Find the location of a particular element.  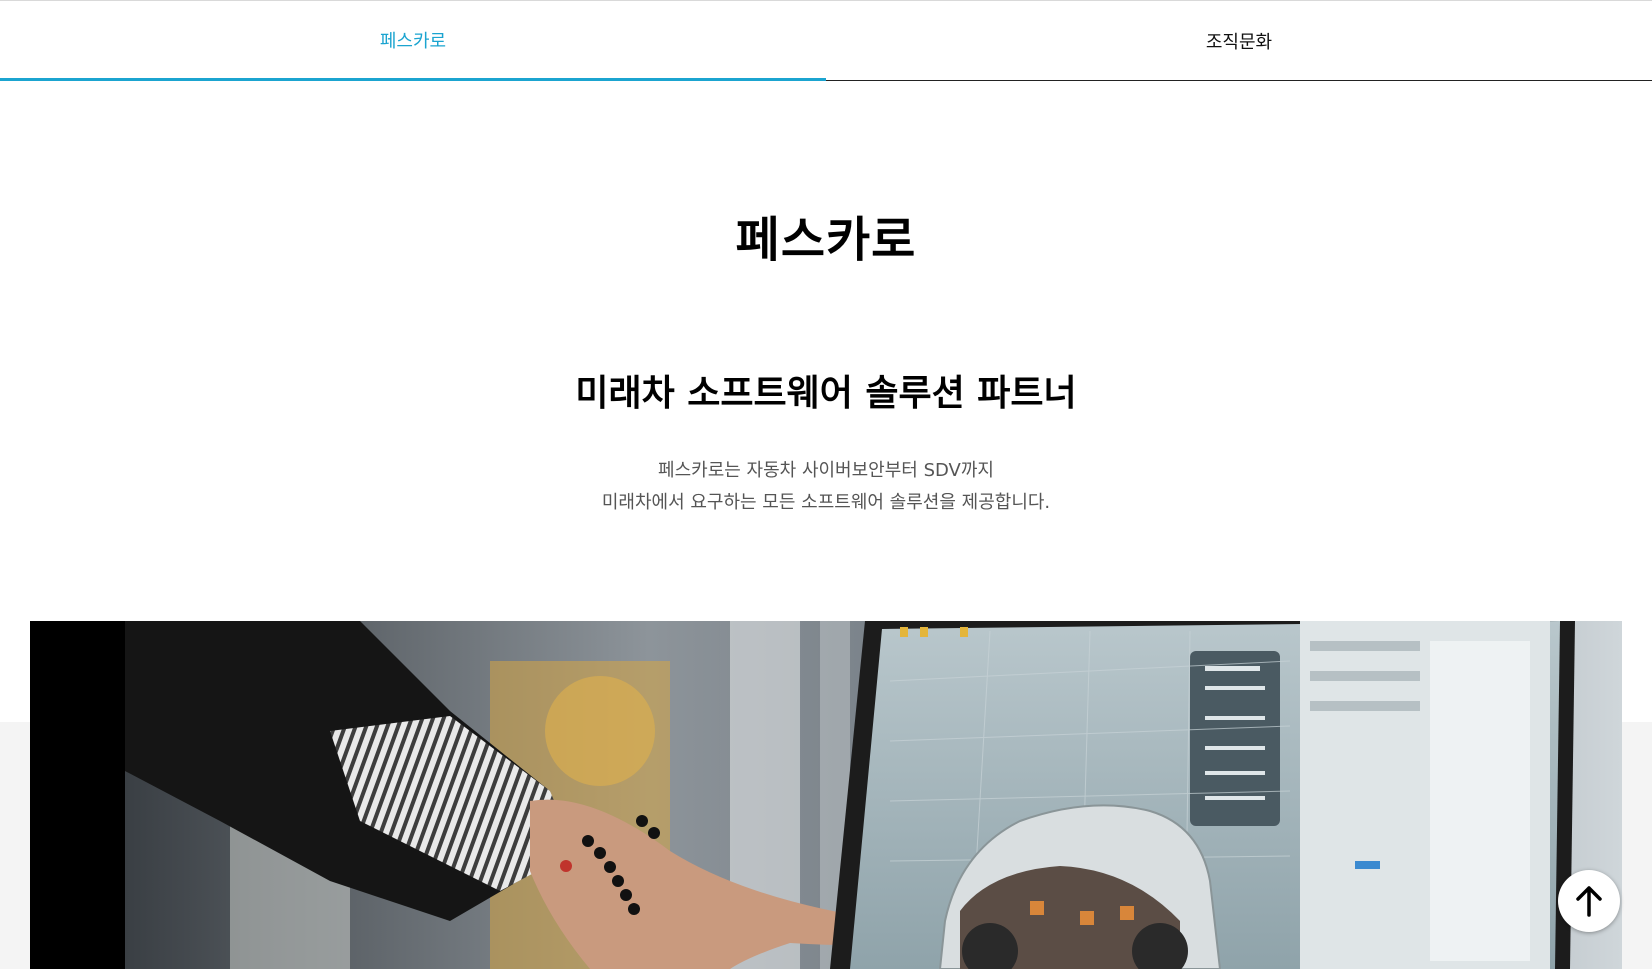

tab-company: 페스카로 is located at coordinates (413, 41).